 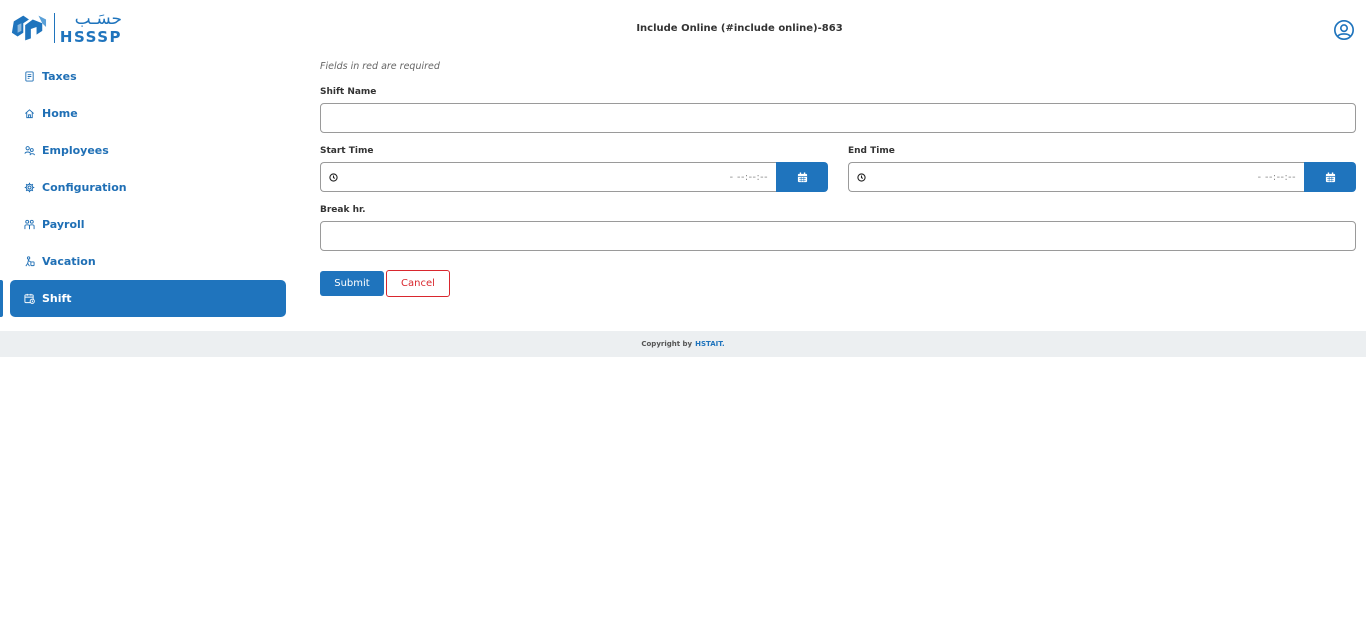 What do you see at coordinates (29, 77) in the screenshot?
I see `receipt-icon` at bounding box center [29, 77].